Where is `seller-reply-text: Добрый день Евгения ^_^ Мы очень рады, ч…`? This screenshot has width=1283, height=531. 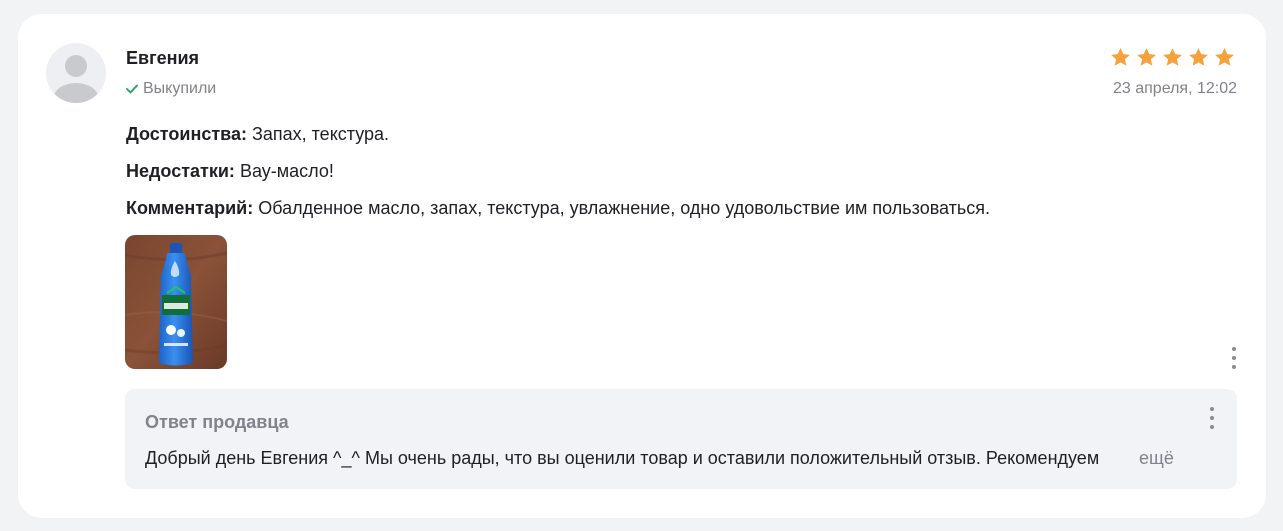 seller-reply-text: Добрый день Евгения ^_^ Мы очень рады, ч… is located at coordinates (622, 458).